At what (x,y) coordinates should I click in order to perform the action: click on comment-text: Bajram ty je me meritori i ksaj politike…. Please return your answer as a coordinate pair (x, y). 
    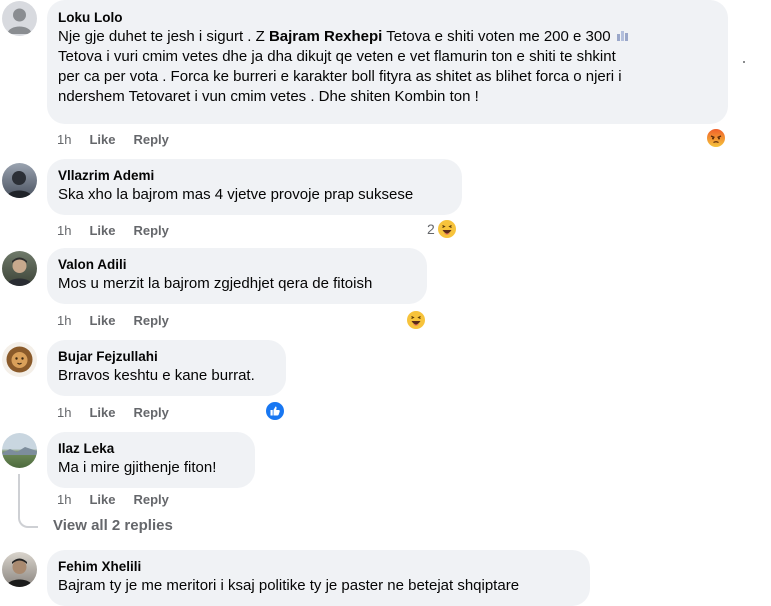
    Looking at the image, I should click on (289, 585).